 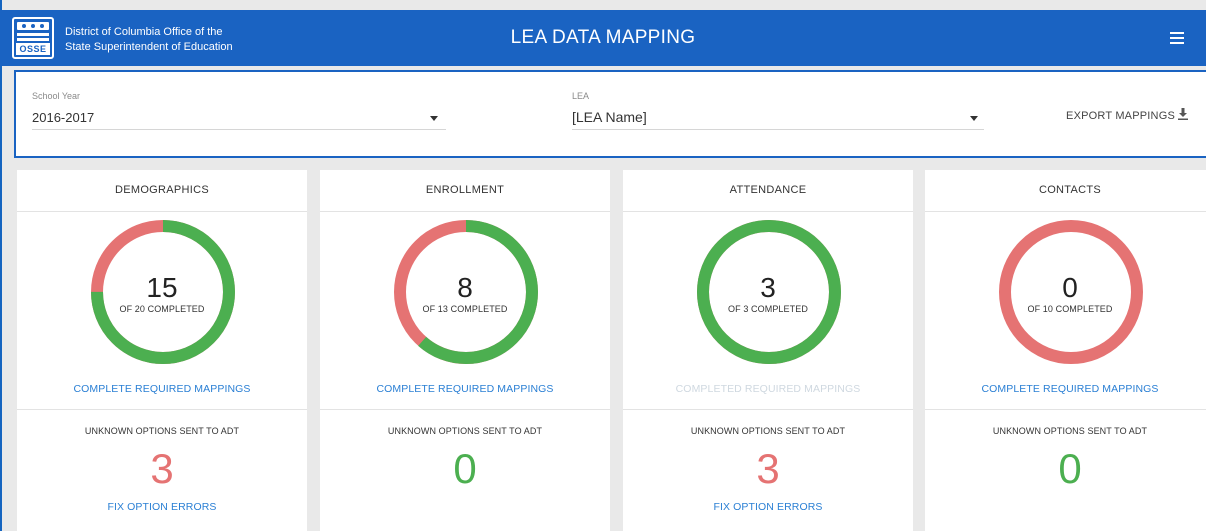 I want to click on completed-count: 3, so click(x=768, y=287).